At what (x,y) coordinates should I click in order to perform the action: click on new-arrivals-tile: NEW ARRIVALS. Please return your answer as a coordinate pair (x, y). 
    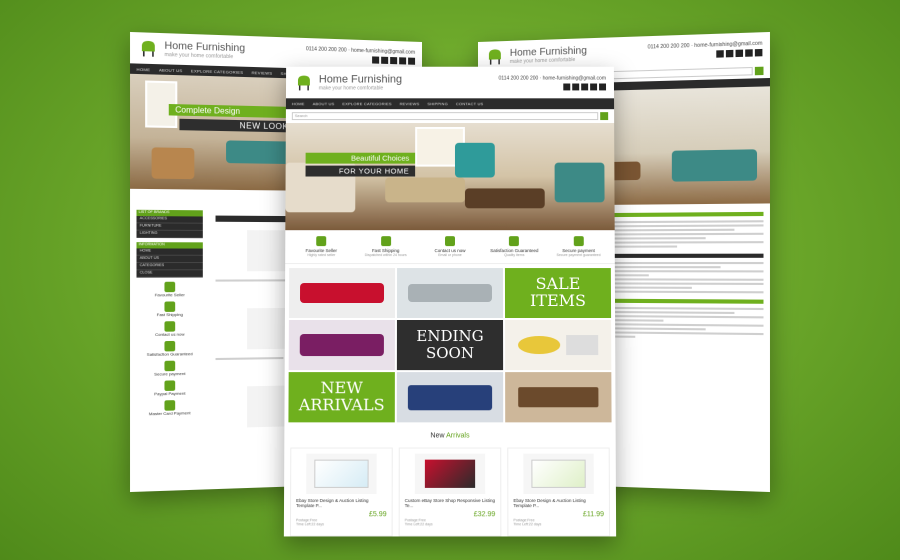
    Looking at the image, I should click on (341, 397).